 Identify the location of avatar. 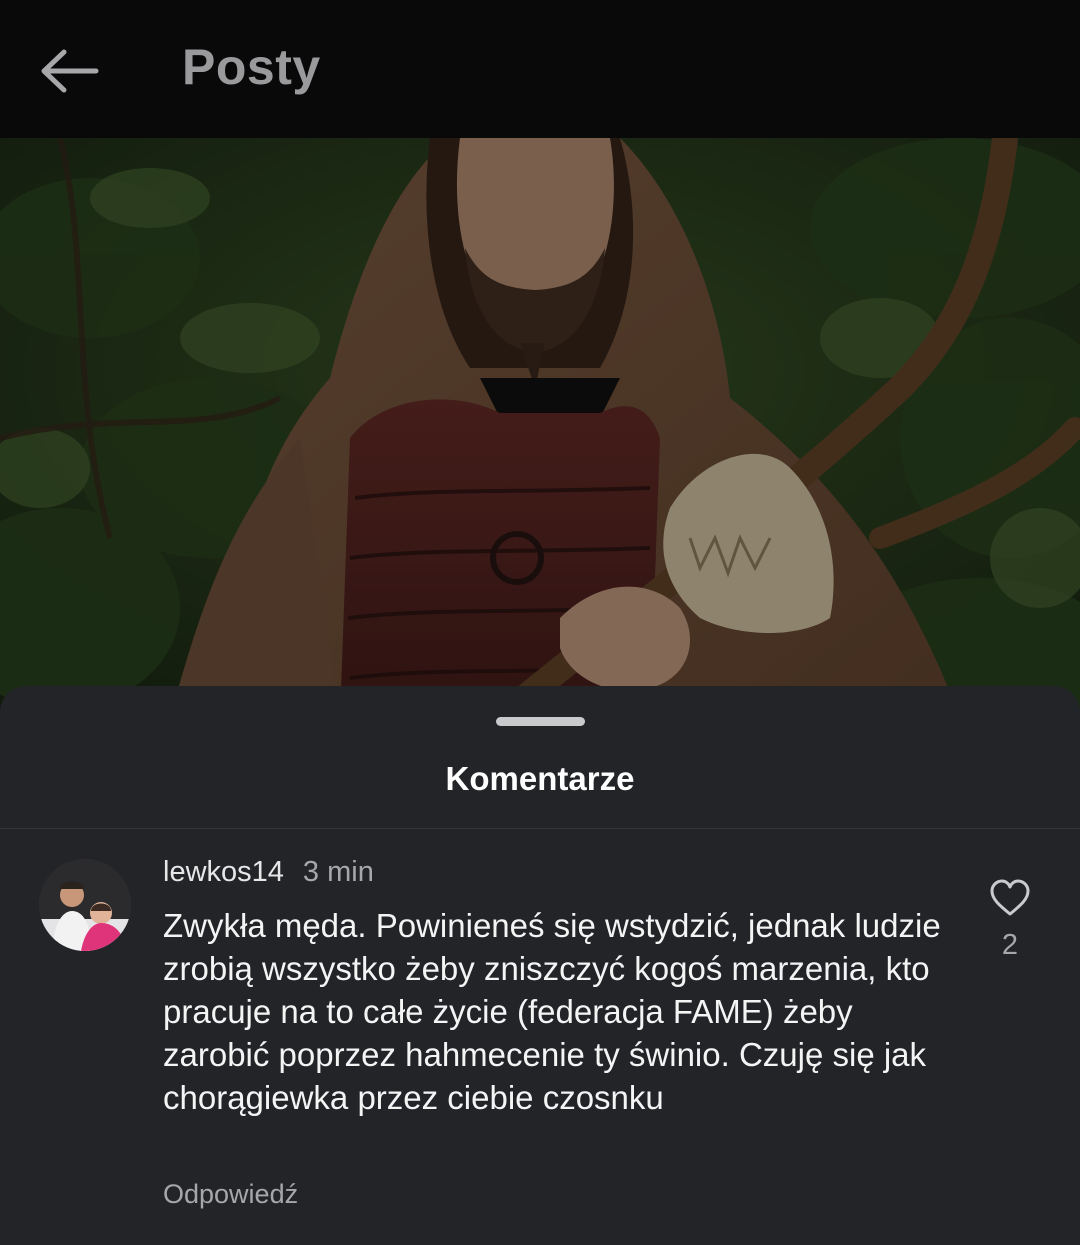
(85, 905).